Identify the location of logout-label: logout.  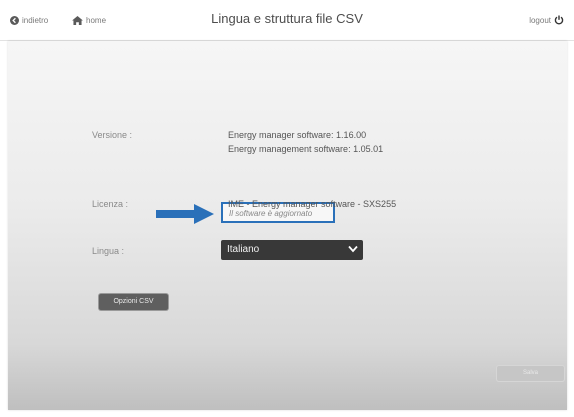
(540, 20).